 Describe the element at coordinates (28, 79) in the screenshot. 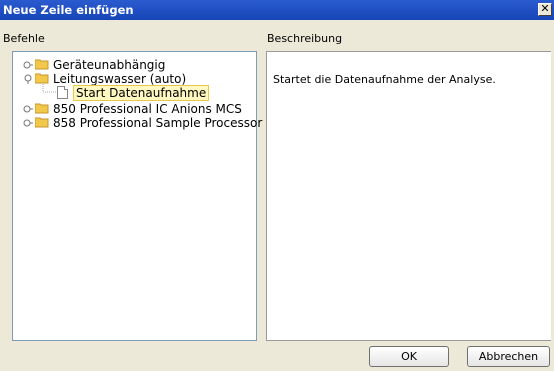

I see `collapse-icon` at that location.